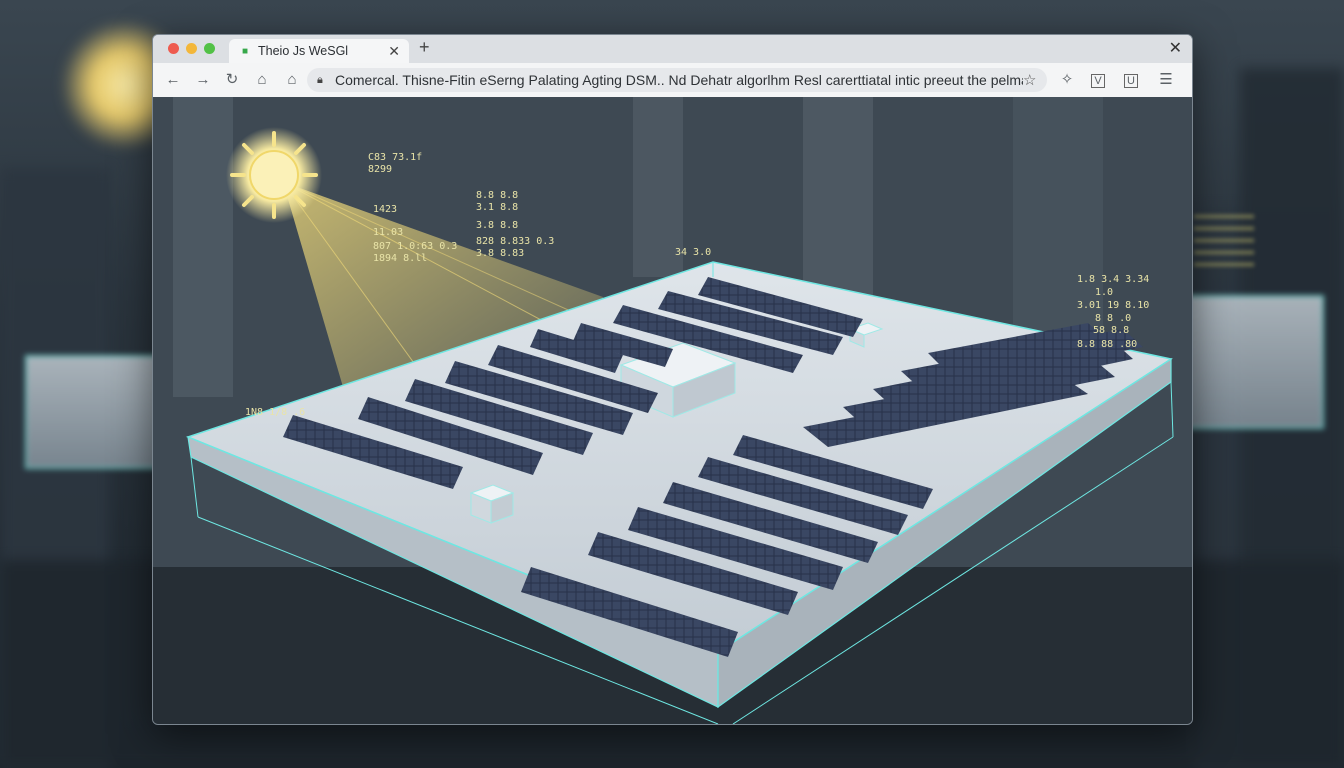 The height and width of the screenshot is (768, 1344). What do you see at coordinates (500, 253) in the screenshot?
I see `sun-label: 3.8 8.83` at bounding box center [500, 253].